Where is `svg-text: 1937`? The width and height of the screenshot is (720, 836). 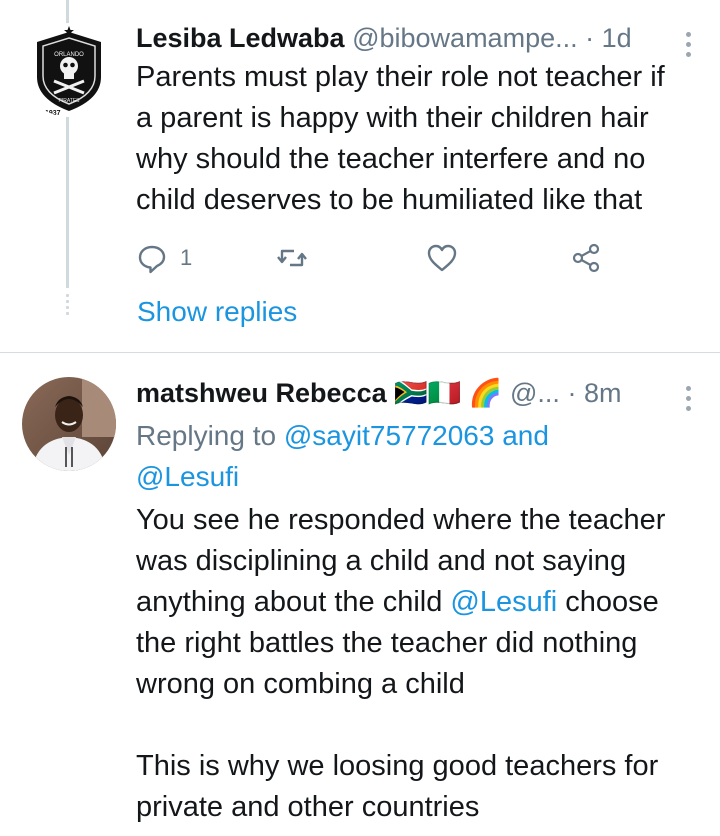 svg-text: 1937 is located at coordinates (53, 113).